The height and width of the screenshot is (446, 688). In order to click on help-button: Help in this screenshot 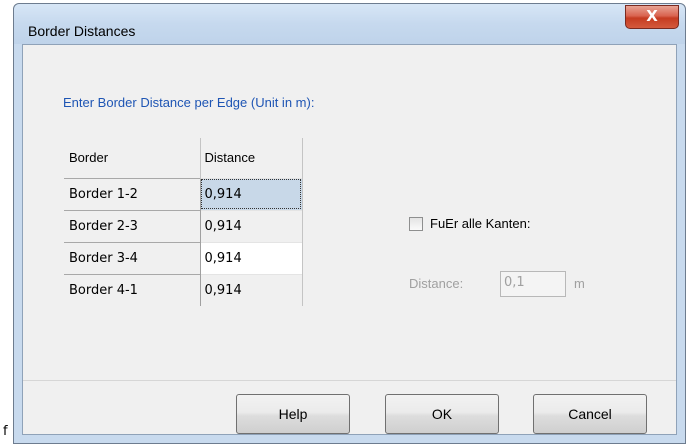, I will do `click(293, 414)`.